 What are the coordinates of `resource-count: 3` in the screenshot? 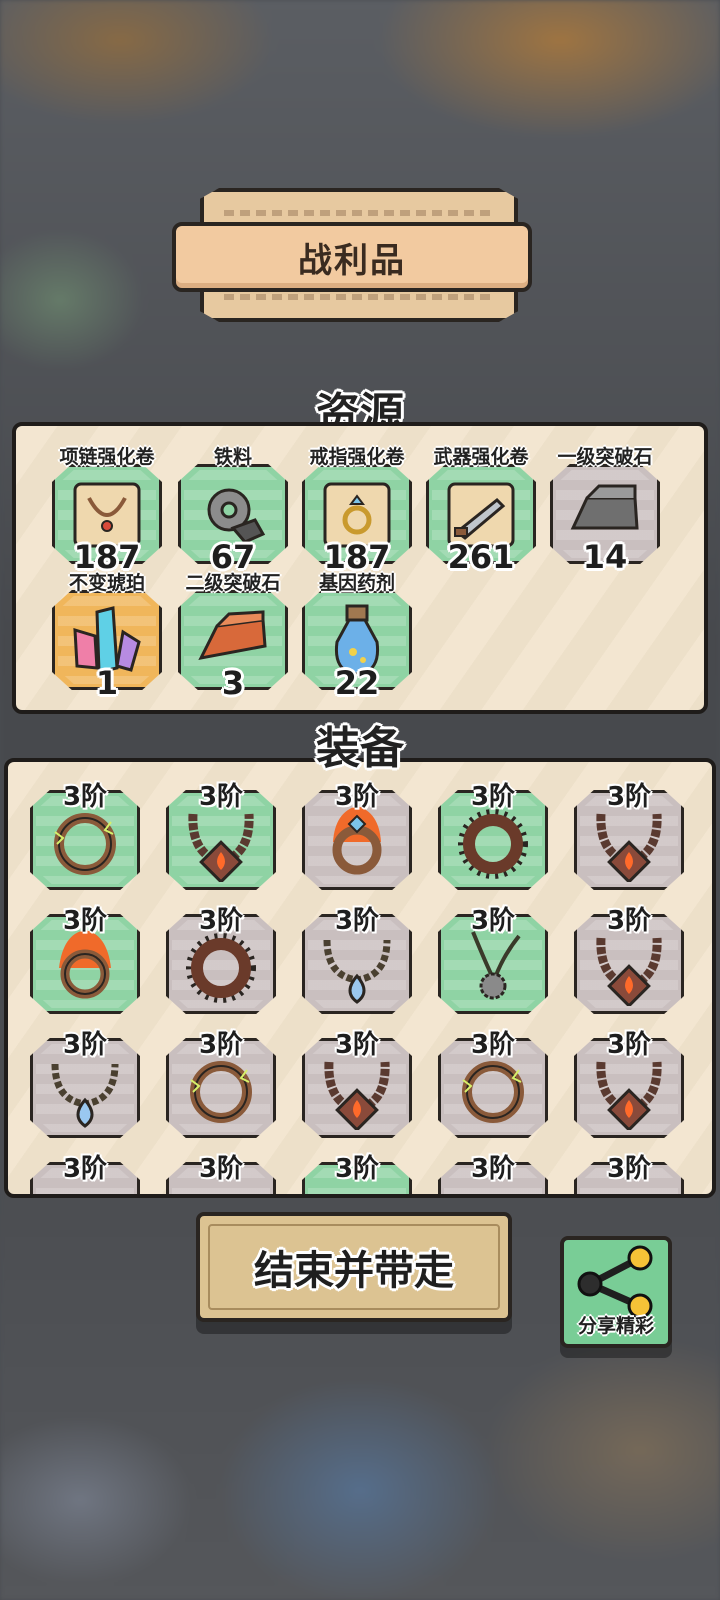 It's located at (233, 683).